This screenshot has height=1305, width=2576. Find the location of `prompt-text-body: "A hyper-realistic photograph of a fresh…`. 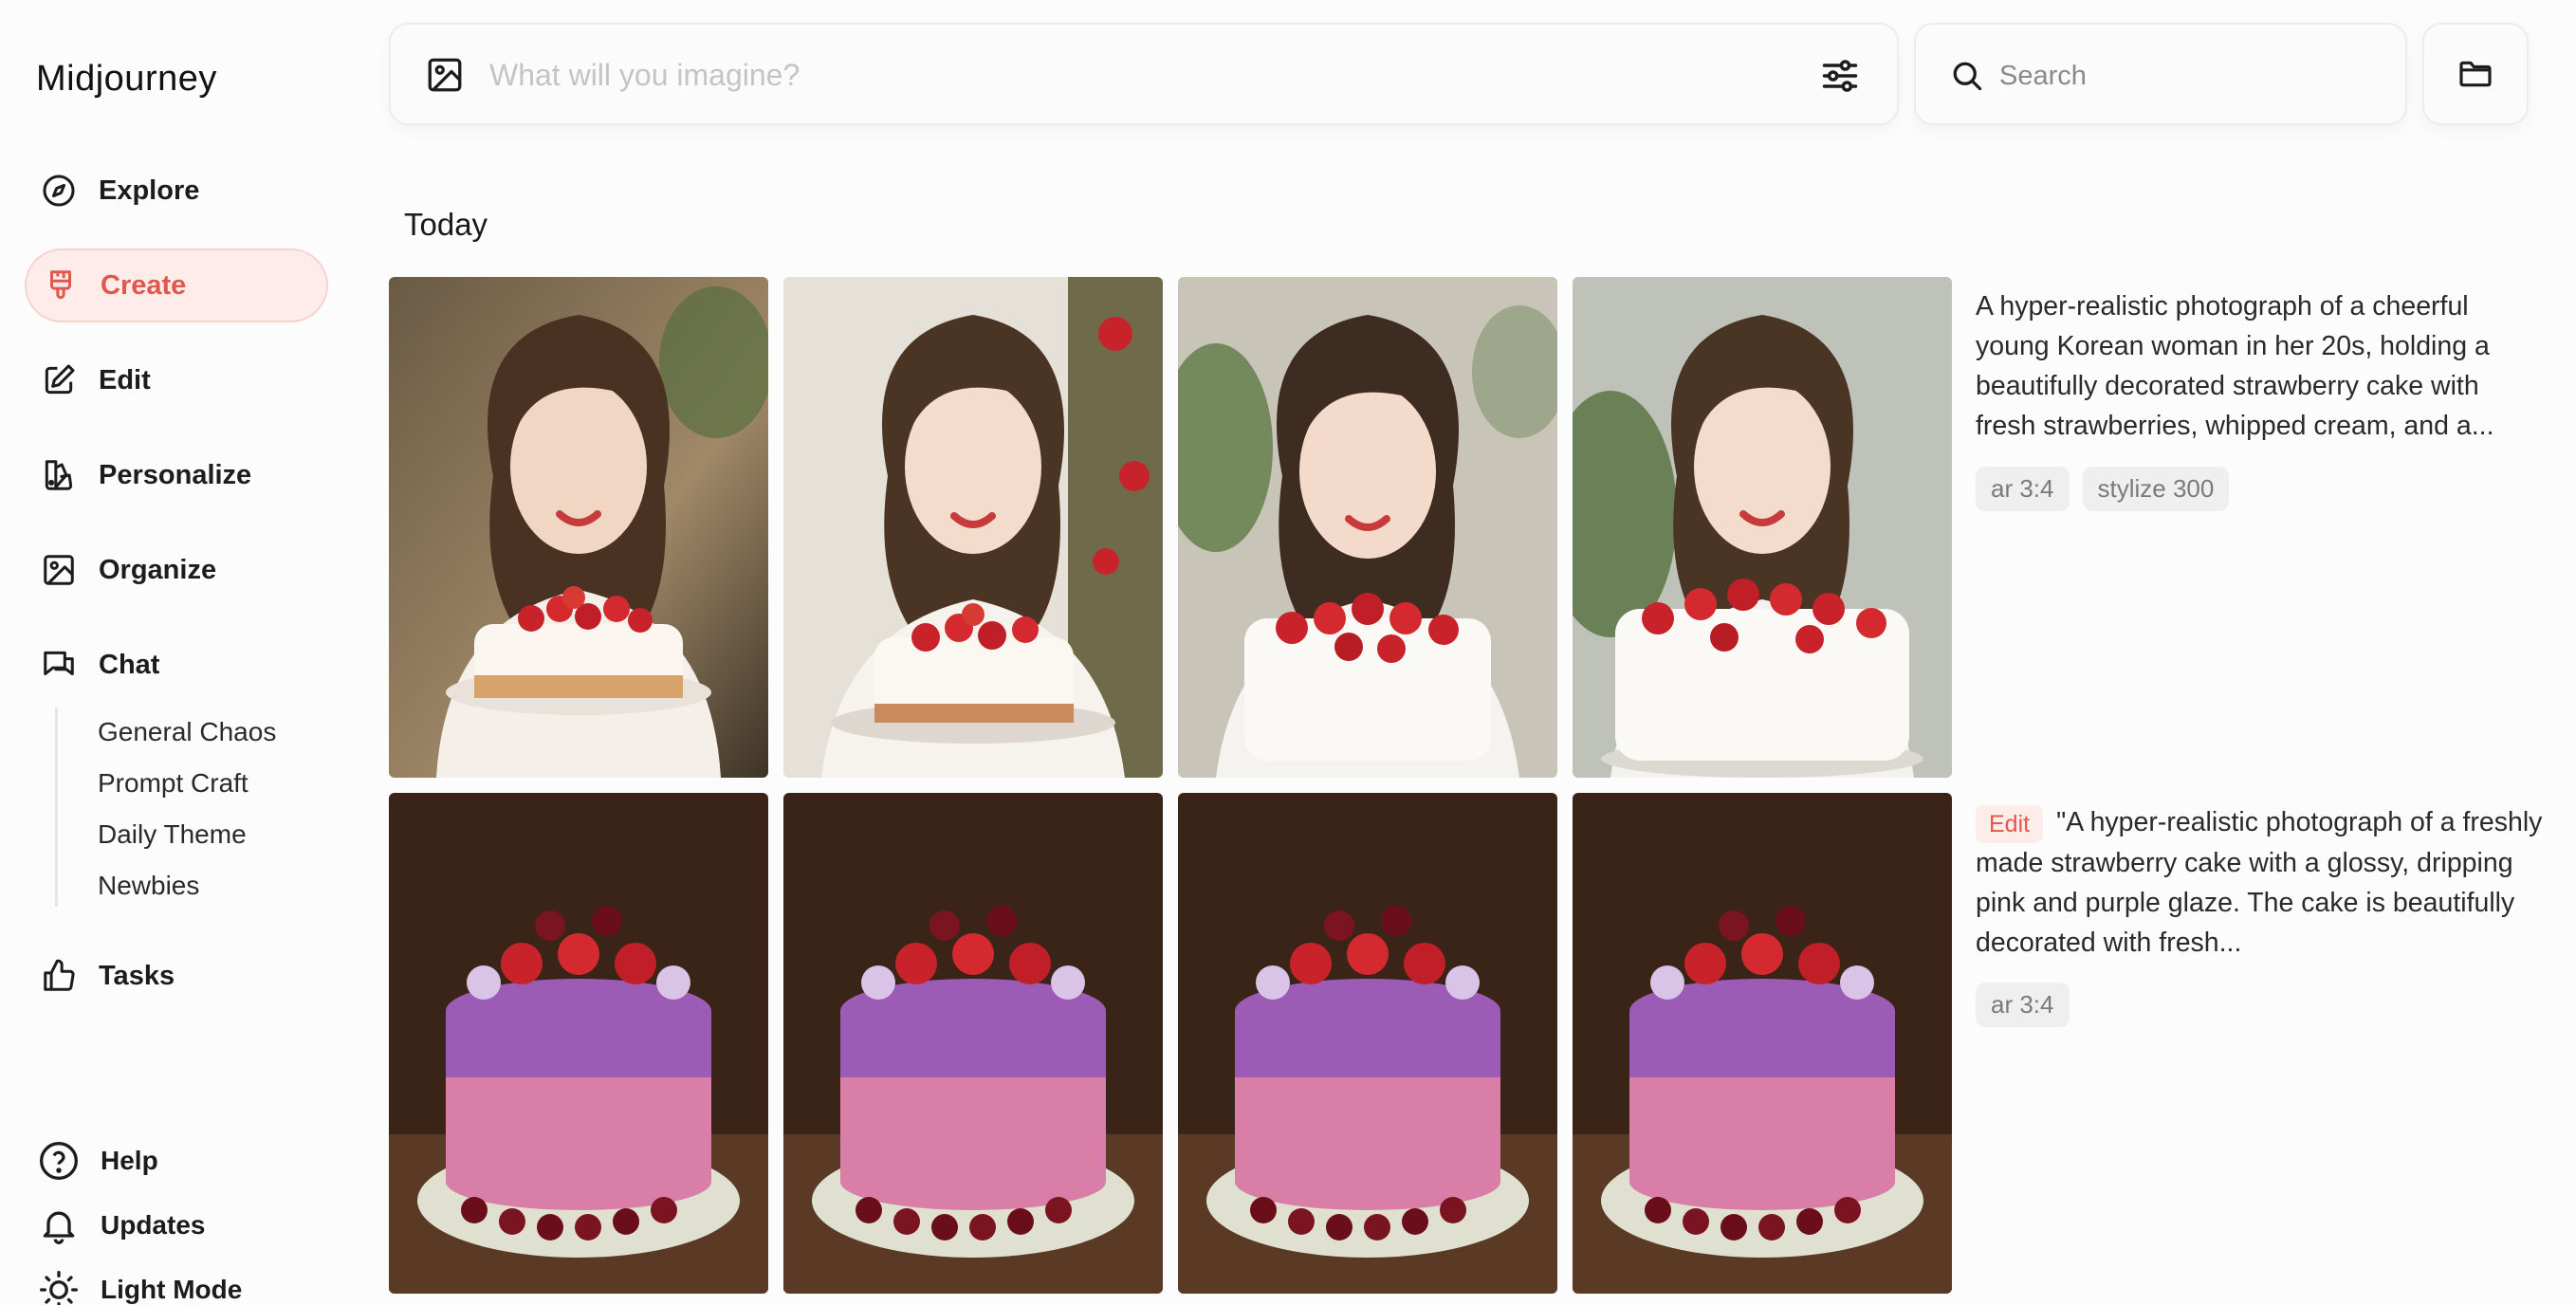

prompt-text-body: "A hyper-realistic photograph of a fresh… is located at coordinates (2259, 882).